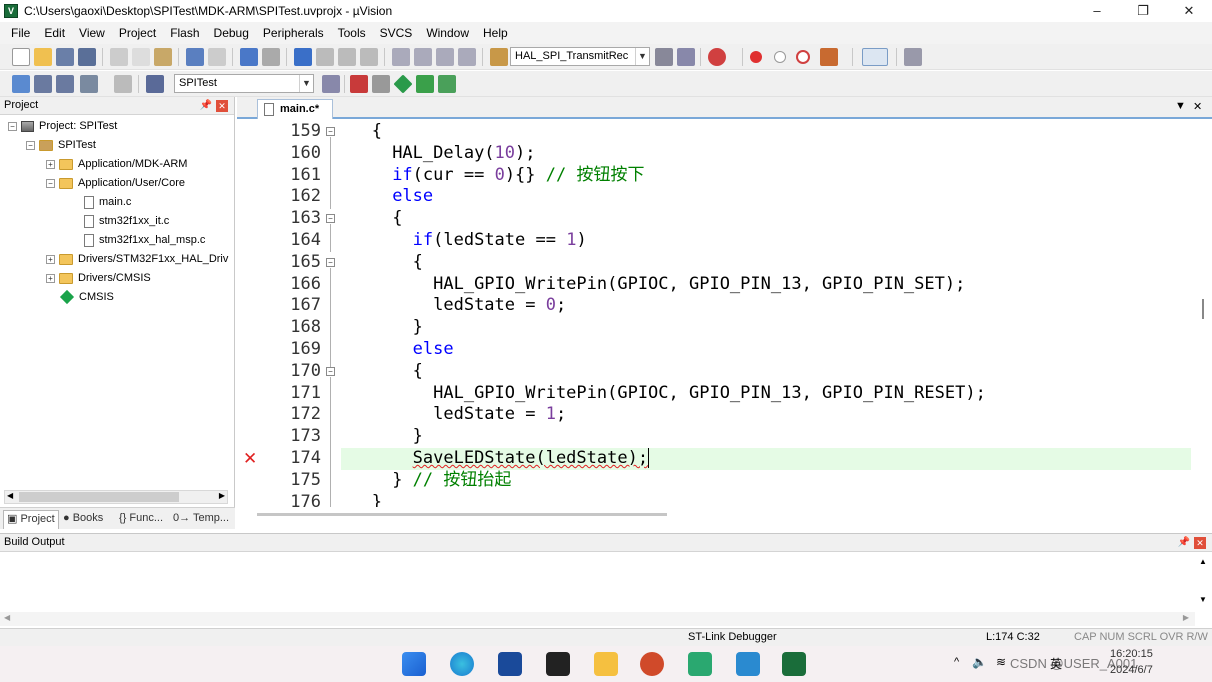 Image resolution: width=1212 pixels, height=682 pixels. I want to click on uncomment-icon, so click(467, 57).